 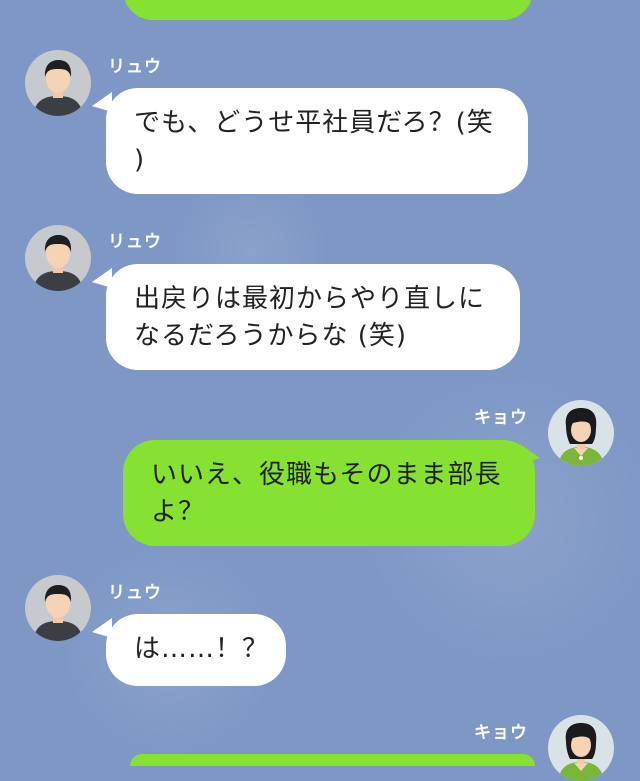 I want to click on message-line: 出戻りは最初からやり直しに, so click(x=310, y=299).